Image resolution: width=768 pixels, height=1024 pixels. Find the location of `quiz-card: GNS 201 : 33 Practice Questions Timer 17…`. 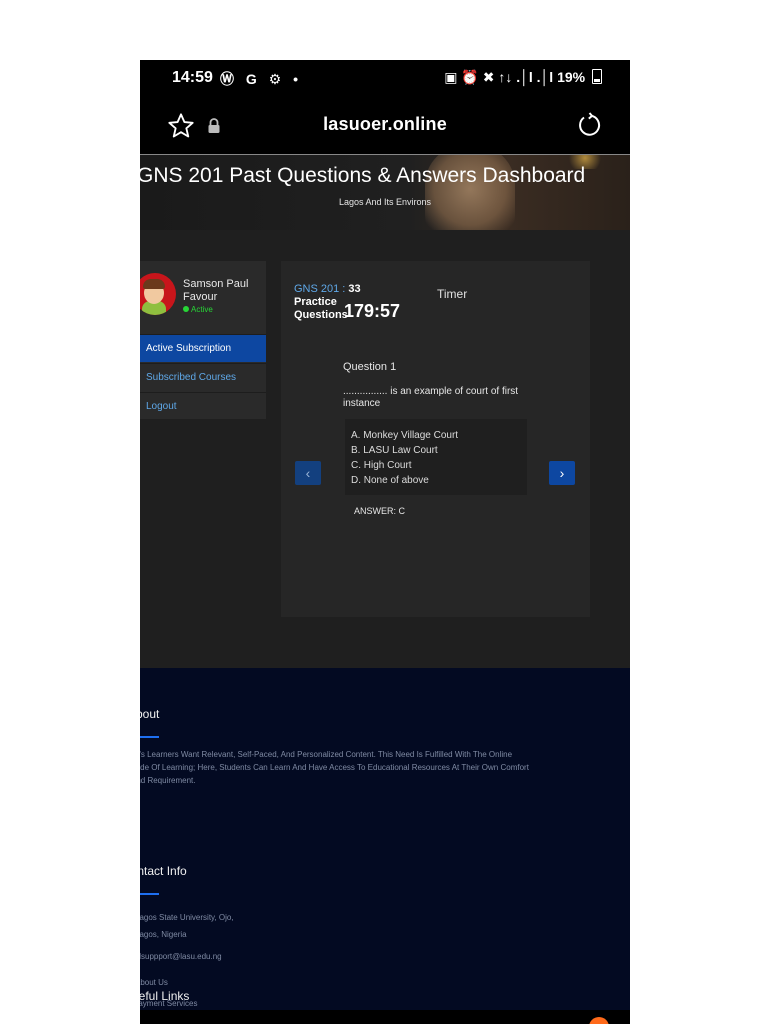

quiz-card: GNS 201 : 33 Practice Questions Timer 17… is located at coordinates (435, 439).